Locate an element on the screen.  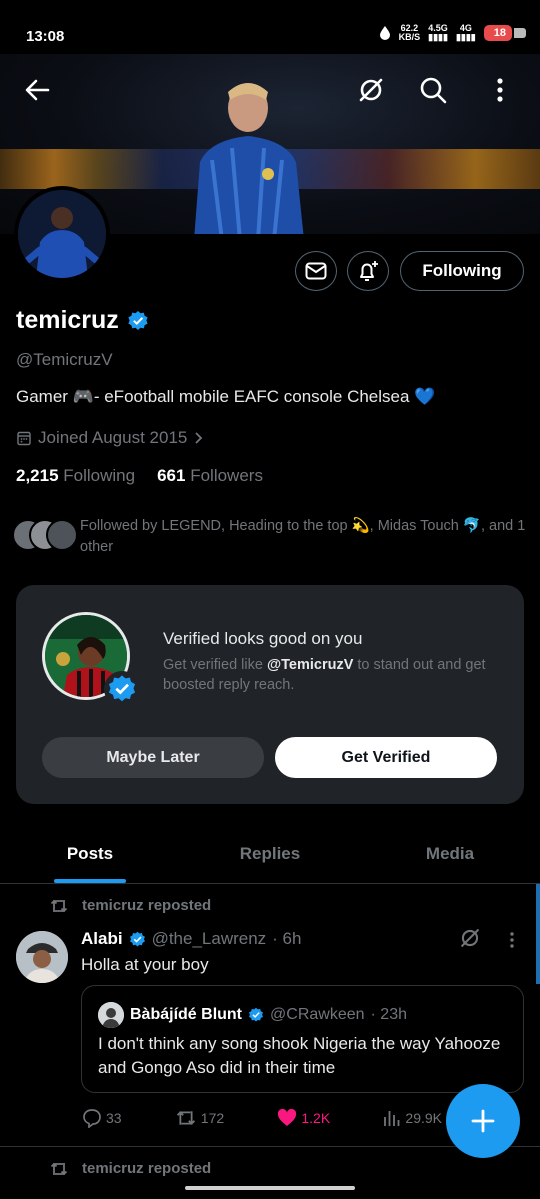
following-label: Following is located at coordinates (99, 475).